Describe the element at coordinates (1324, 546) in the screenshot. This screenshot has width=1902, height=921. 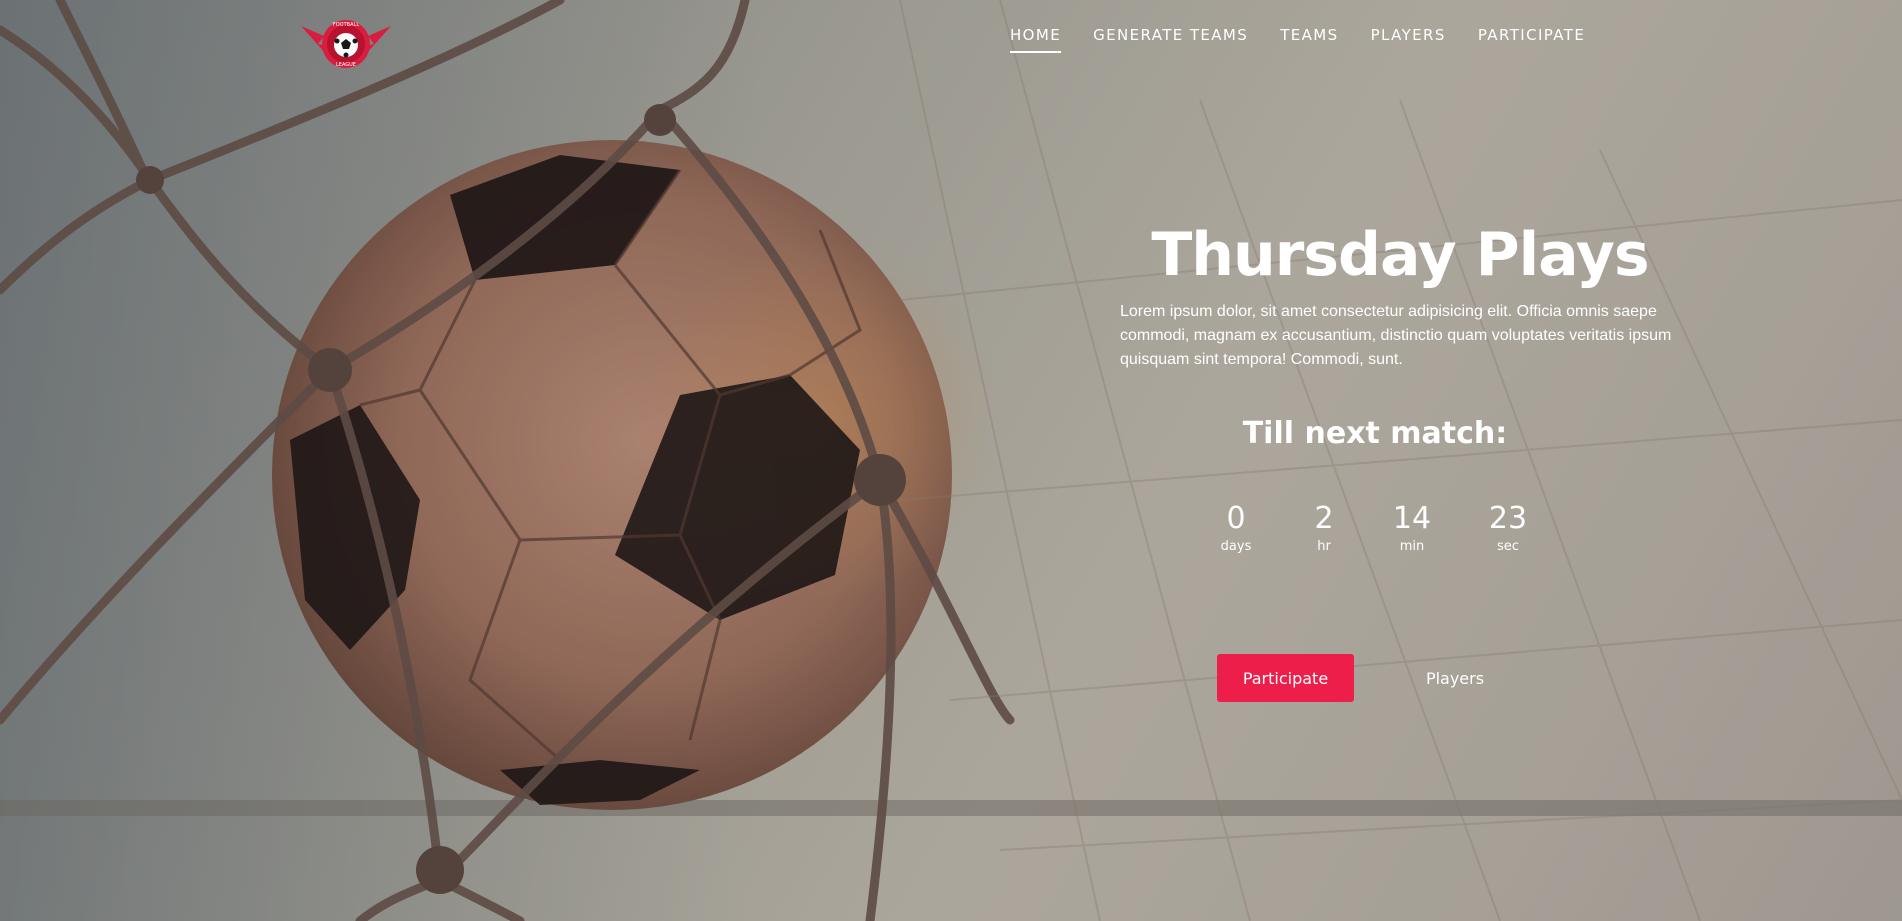
I see `countdown-hours-label: hr` at that location.